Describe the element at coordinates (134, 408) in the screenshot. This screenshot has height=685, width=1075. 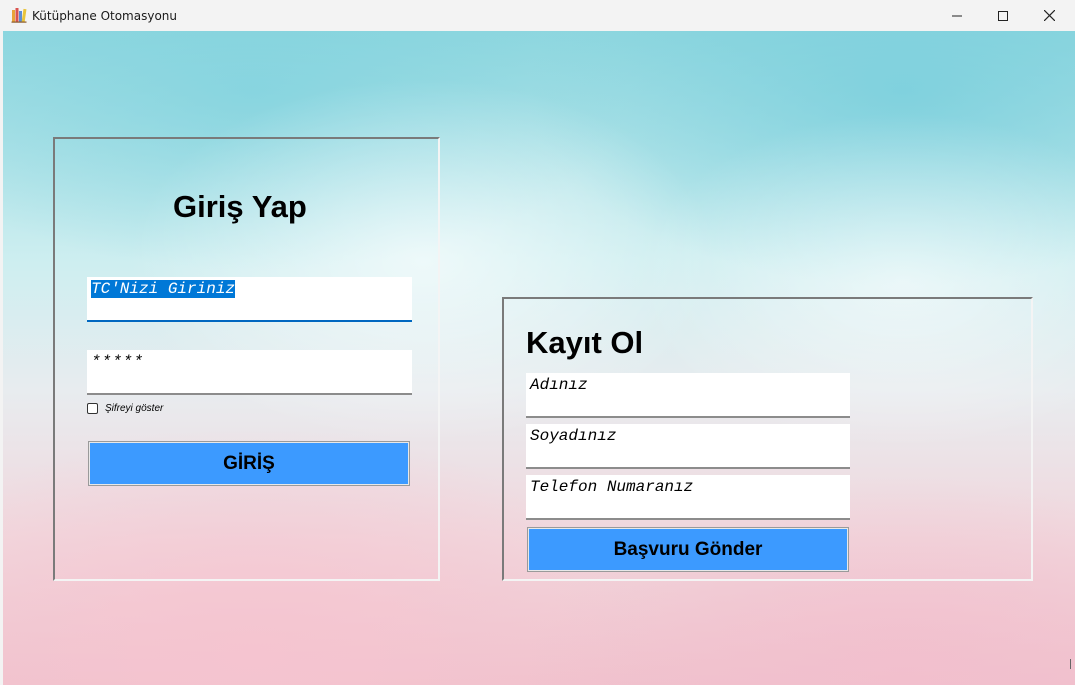
I see `show-password-label: Şifreyi göster` at that location.